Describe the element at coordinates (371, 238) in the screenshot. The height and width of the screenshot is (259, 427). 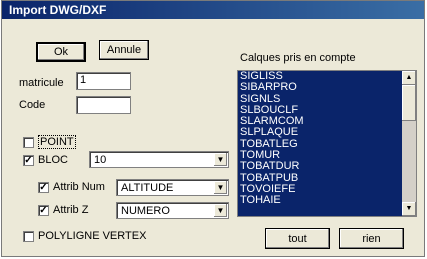
I see `select-none-button: rien` at that location.